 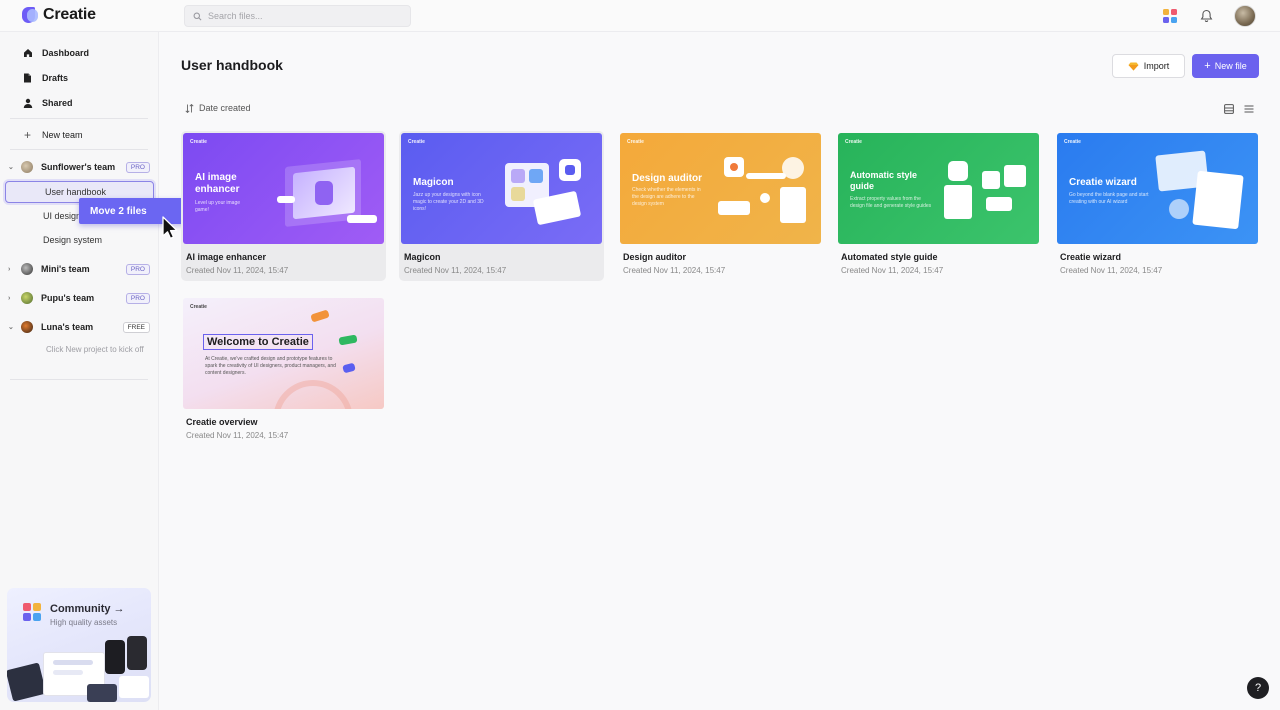 I want to click on nav-label: Dashboard, so click(x=66, y=53).